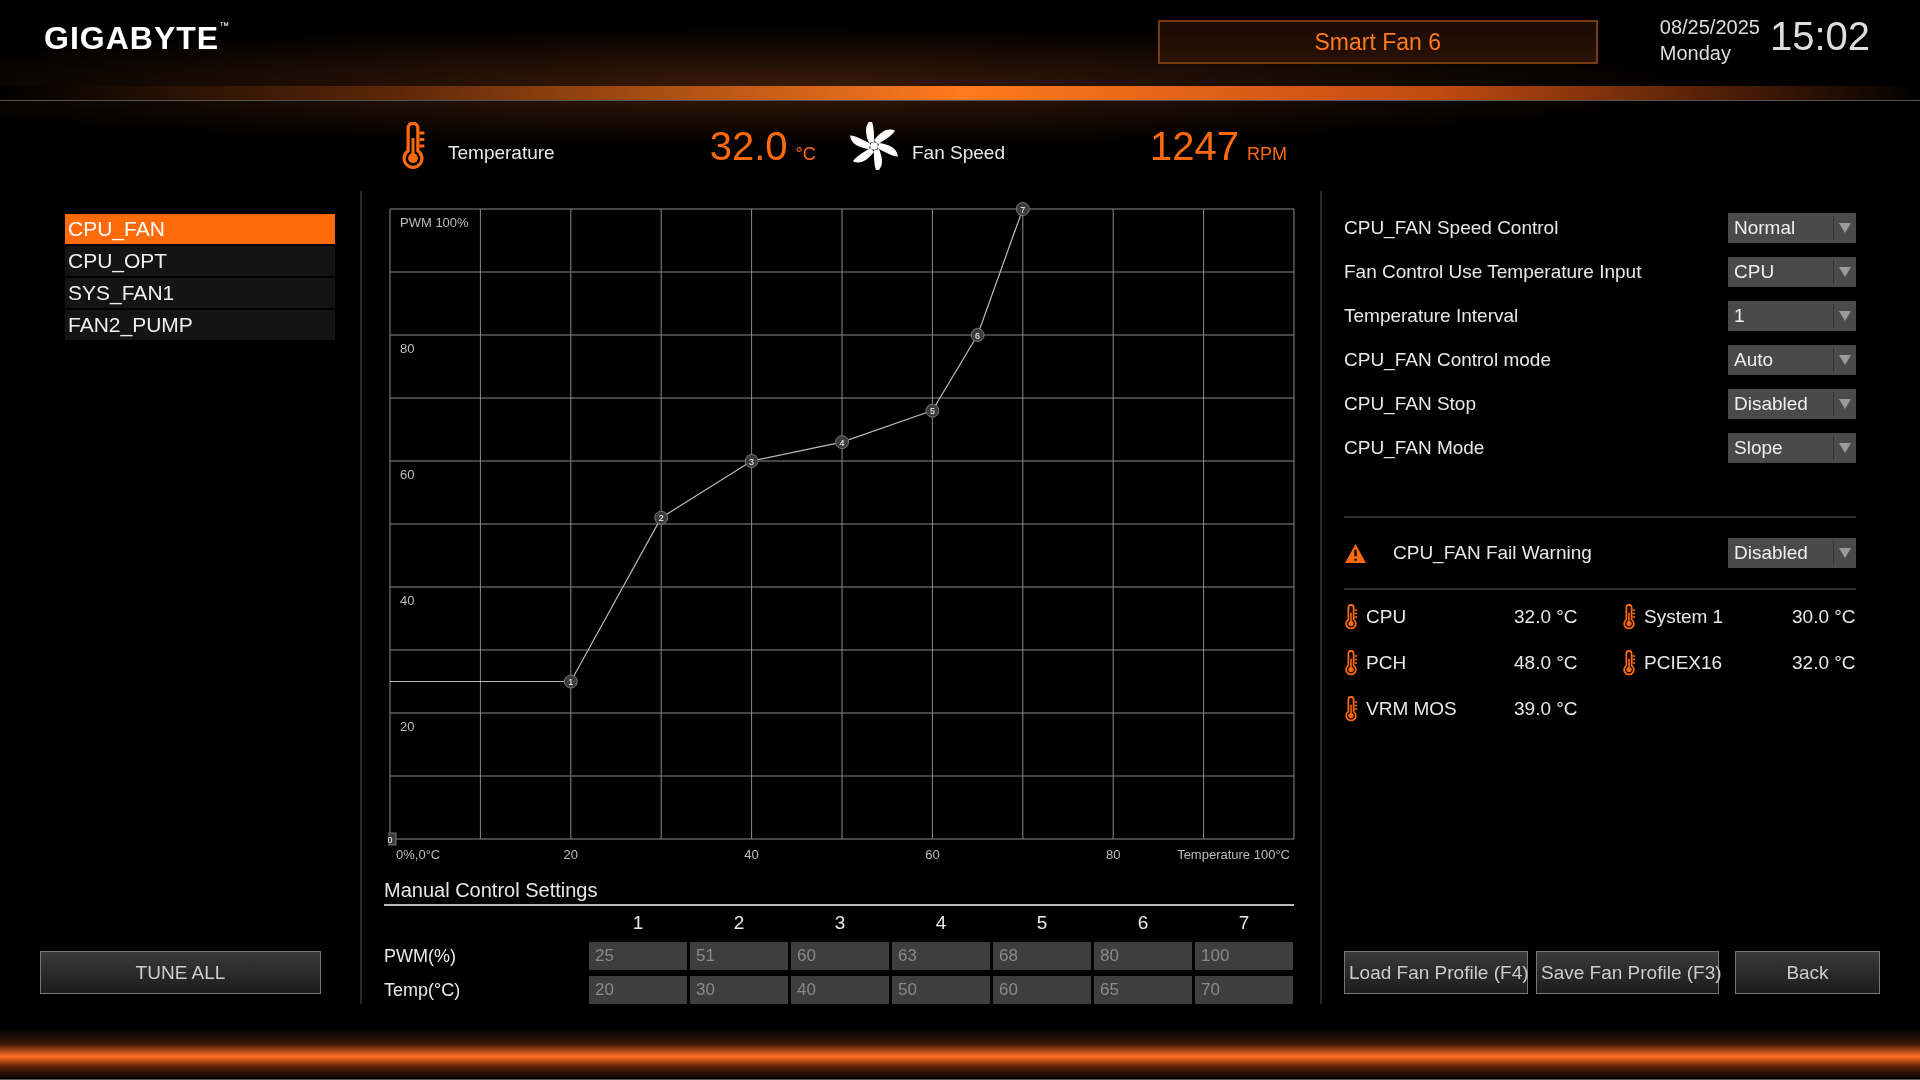  What do you see at coordinates (137, 38) in the screenshot?
I see `logo: GIGABYTE™` at bounding box center [137, 38].